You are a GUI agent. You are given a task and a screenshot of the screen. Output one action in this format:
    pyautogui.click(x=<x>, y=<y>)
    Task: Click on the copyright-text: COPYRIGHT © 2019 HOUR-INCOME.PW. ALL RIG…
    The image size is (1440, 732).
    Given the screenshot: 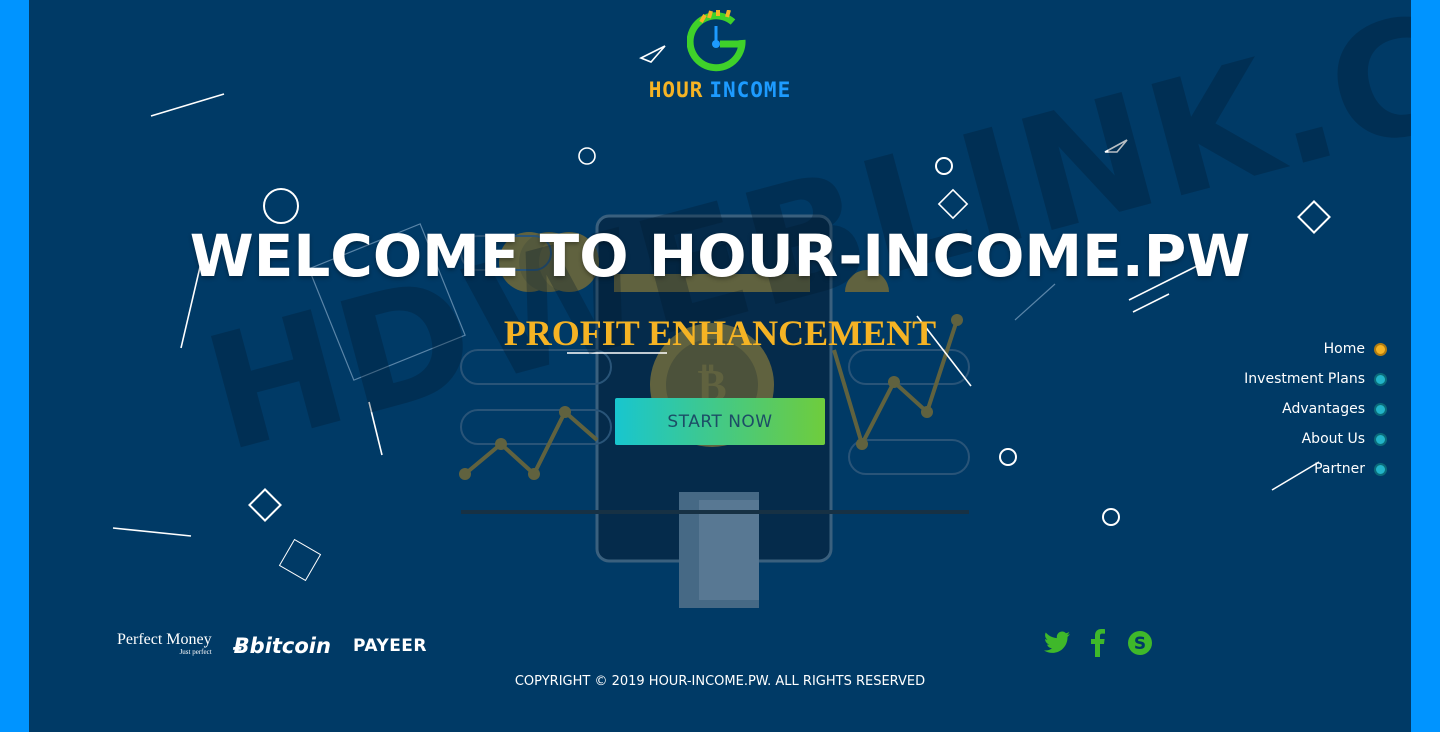 What is the action you would take?
    pyautogui.click(x=720, y=681)
    